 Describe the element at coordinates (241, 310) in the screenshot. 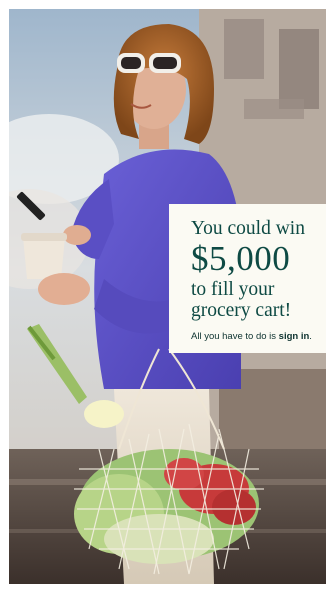

I see `headline-line-3: grocery cart!` at that location.